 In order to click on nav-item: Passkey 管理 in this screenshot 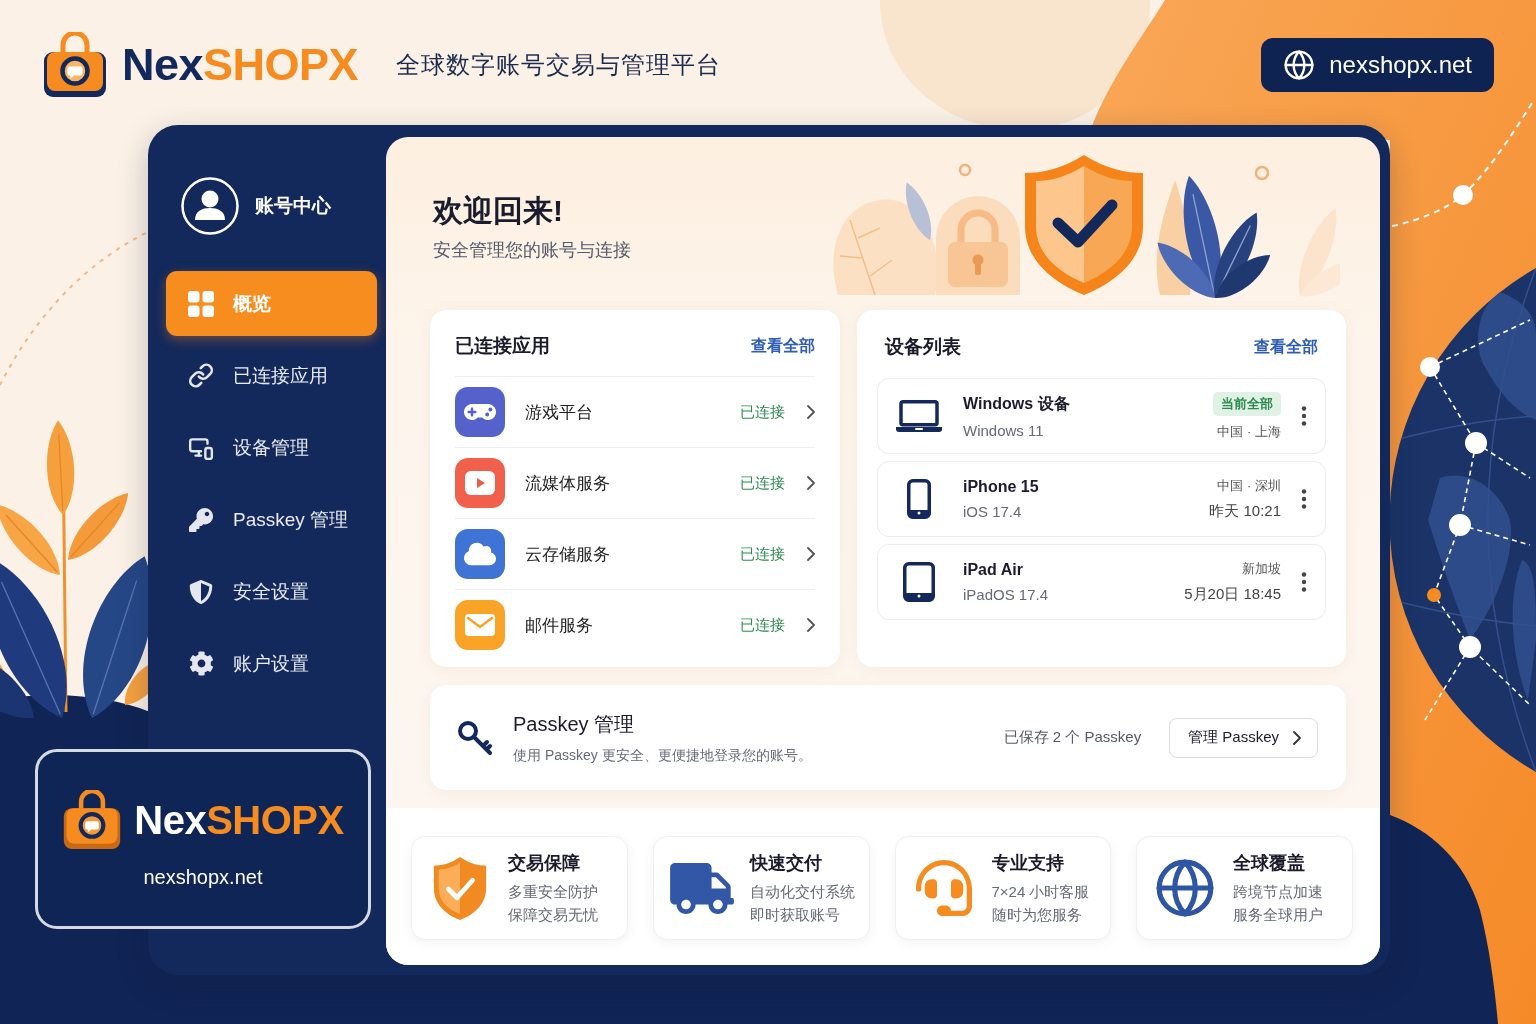, I will do `click(271, 519)`.